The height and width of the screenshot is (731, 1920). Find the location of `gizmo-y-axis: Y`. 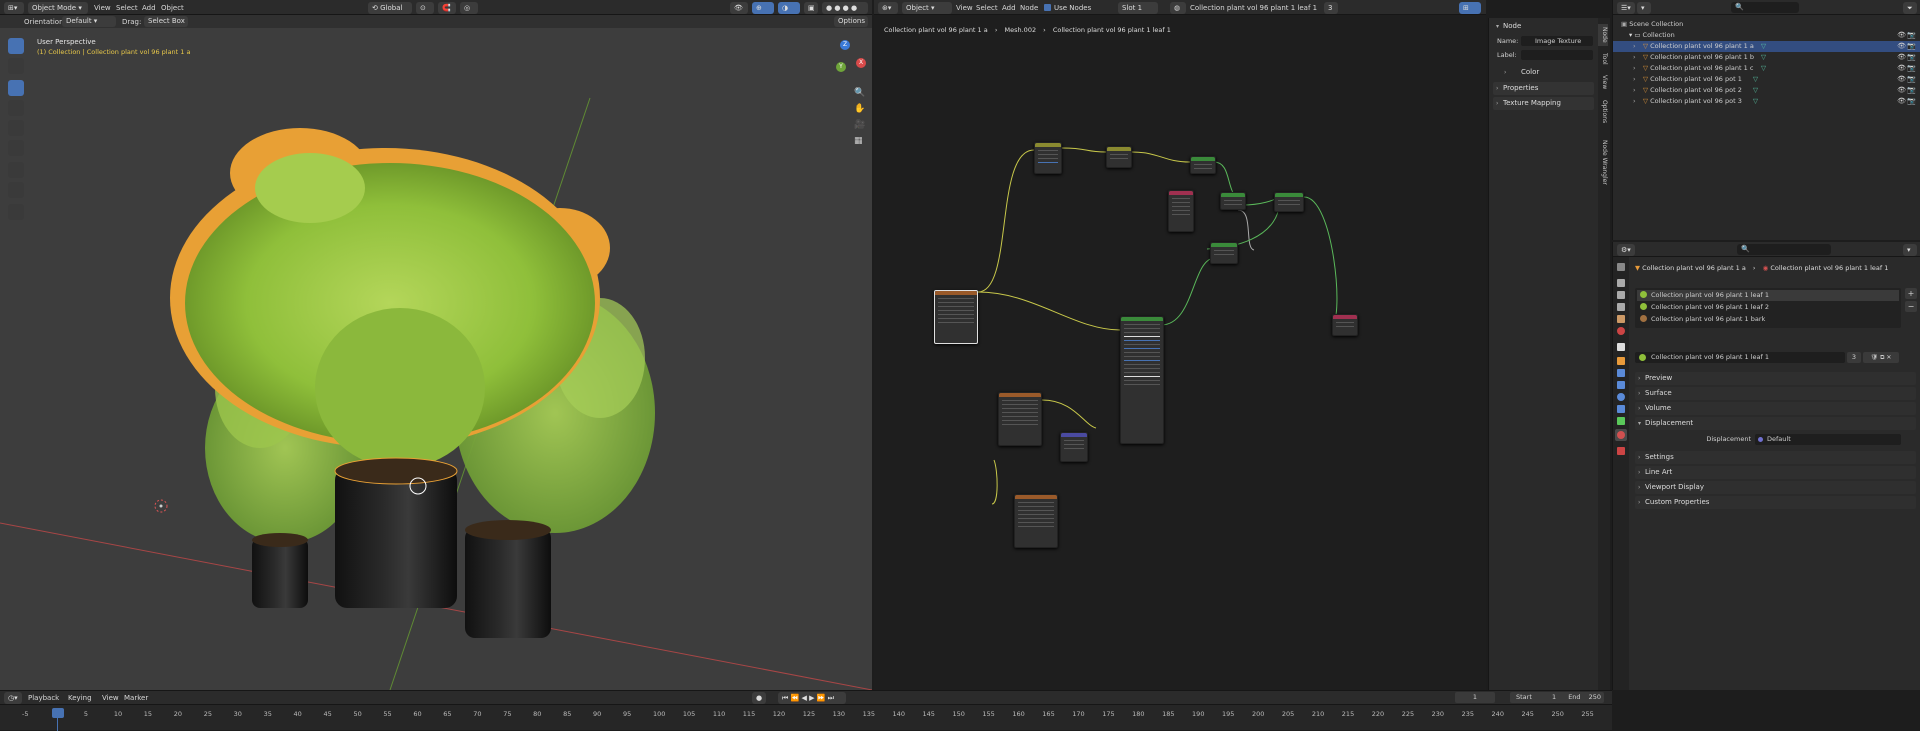

gizmo-y-axis: Y is located at coordinates (841, 67).